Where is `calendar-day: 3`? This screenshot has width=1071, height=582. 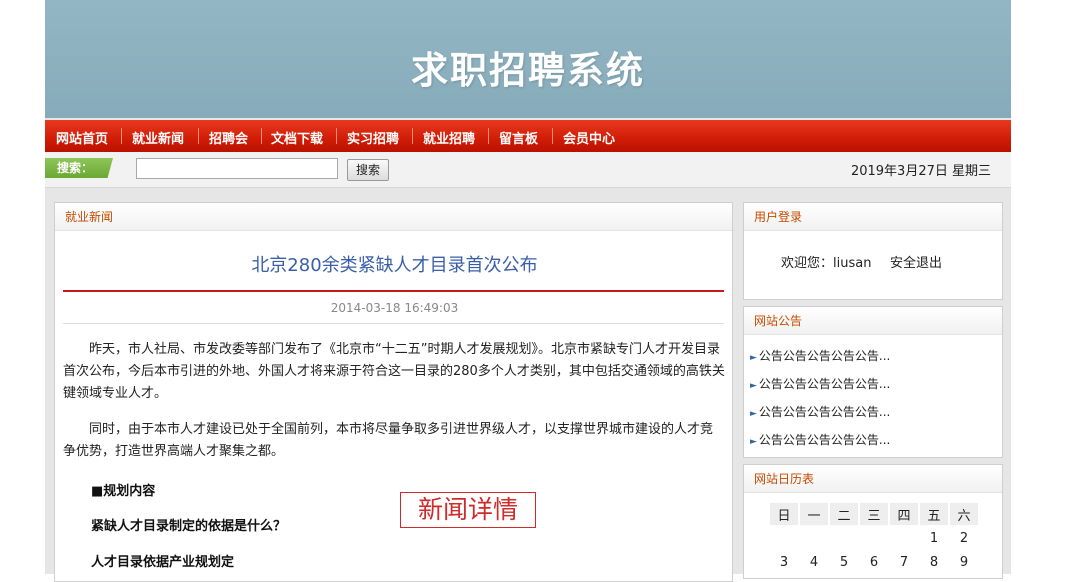
calendar-day: 3 is located at coordinates (784, 562).